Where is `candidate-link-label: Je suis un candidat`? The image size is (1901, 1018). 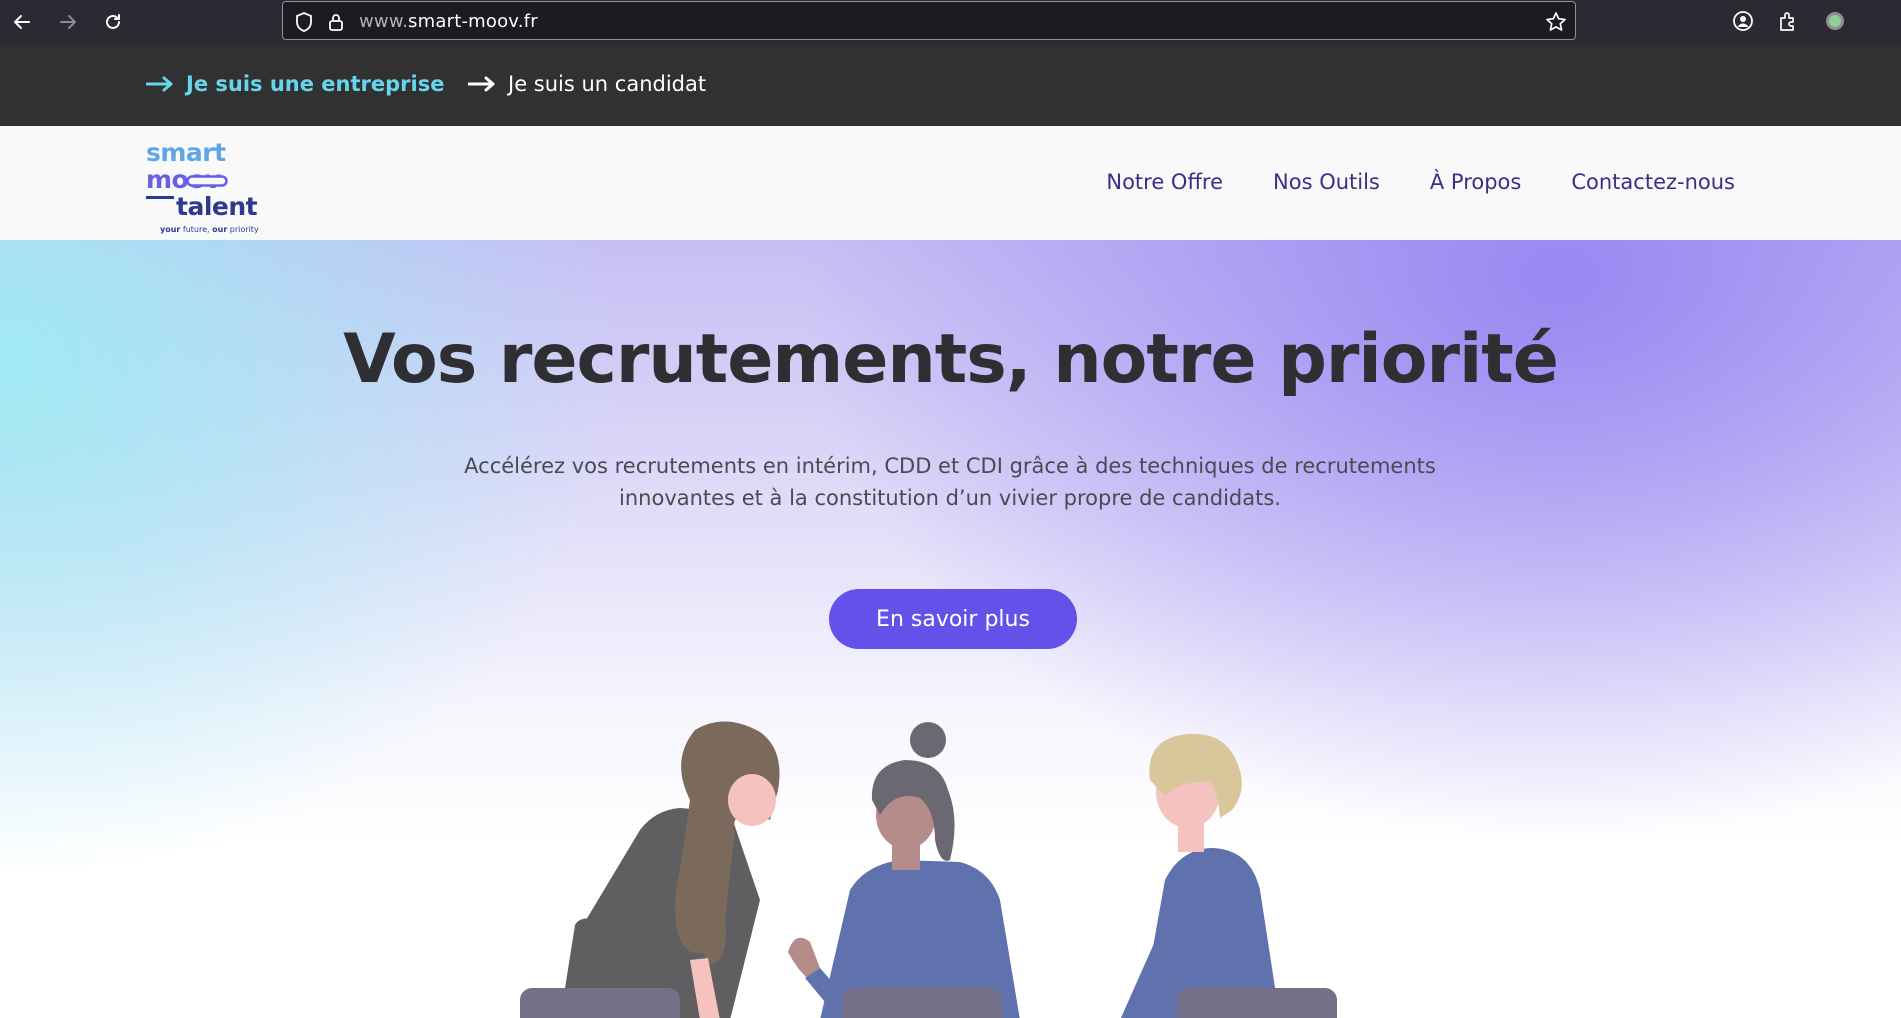 candidate-link-label: Je suis un candidat is located at coordinates (607, 84).